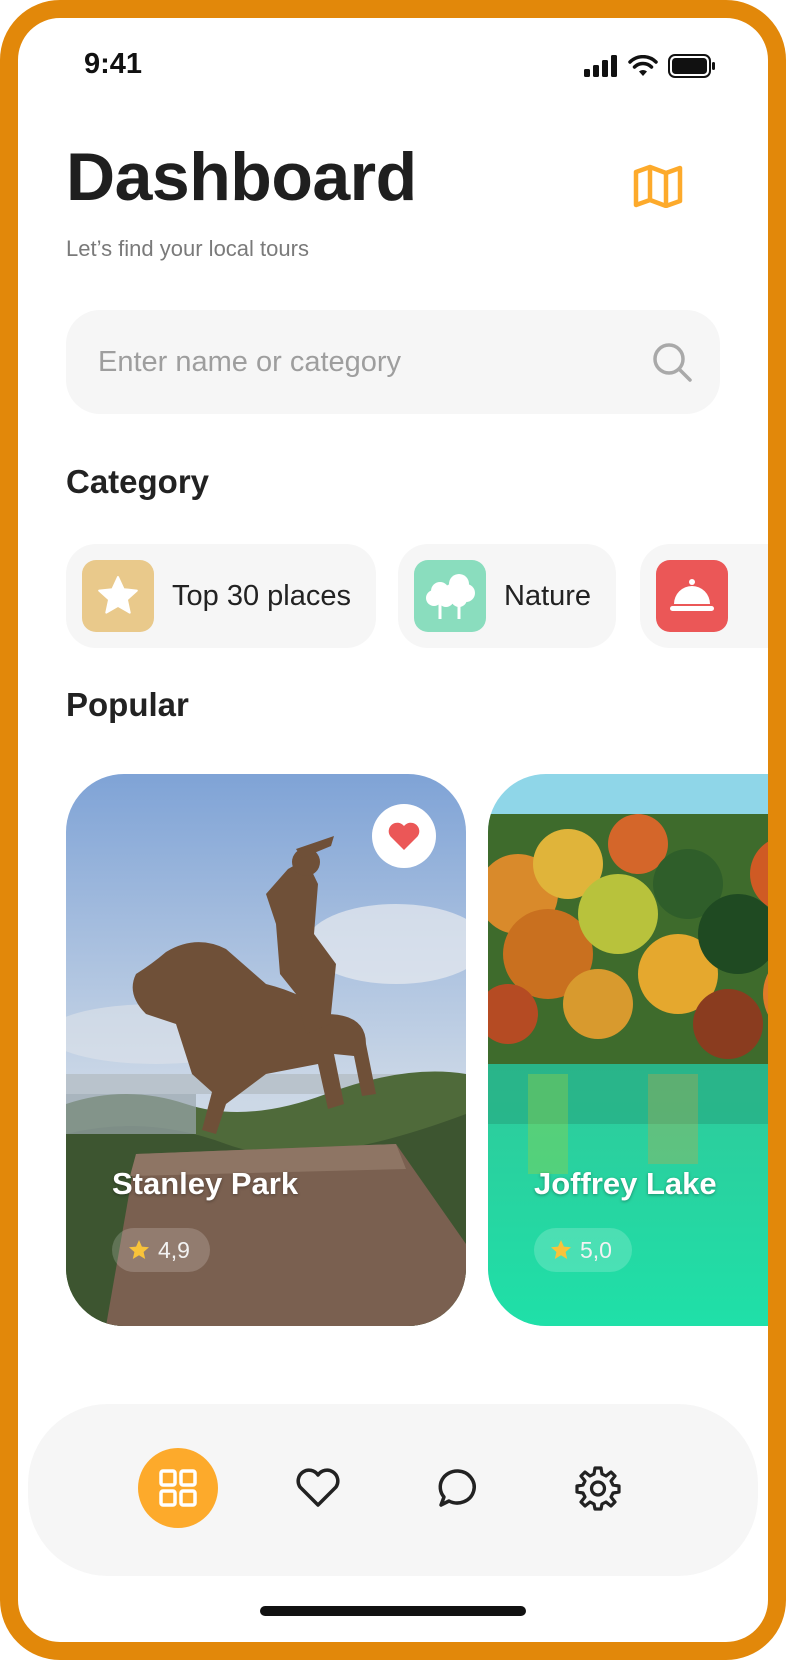  I want to click on favorite-button, so click(404, 836).